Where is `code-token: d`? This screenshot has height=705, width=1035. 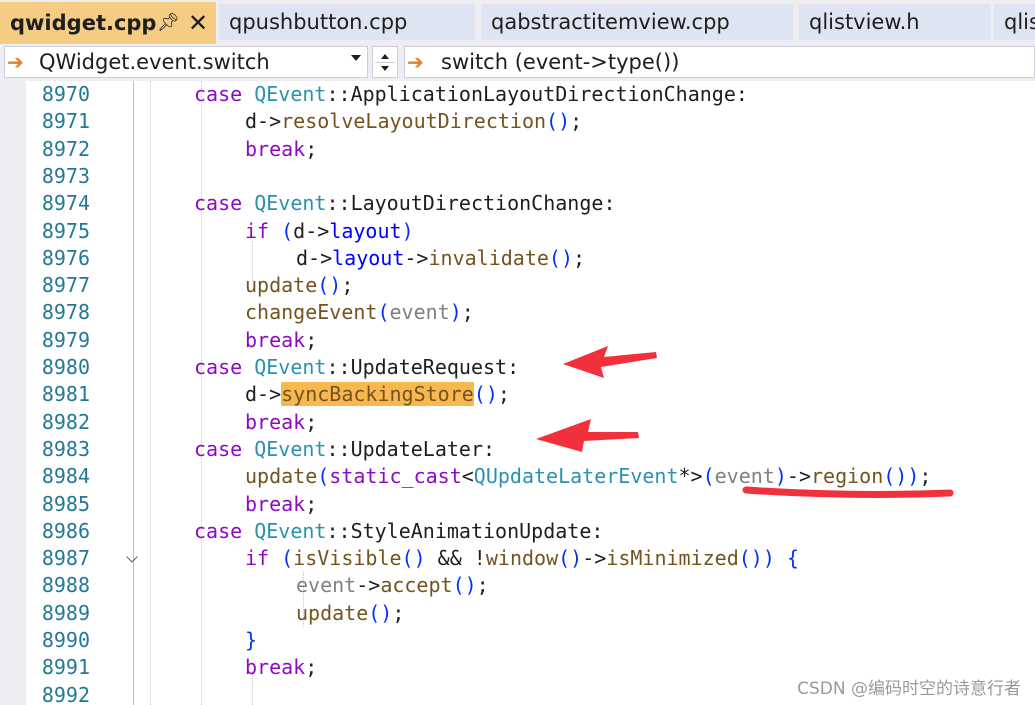
code-token: d is located at coordinates (299, 230).